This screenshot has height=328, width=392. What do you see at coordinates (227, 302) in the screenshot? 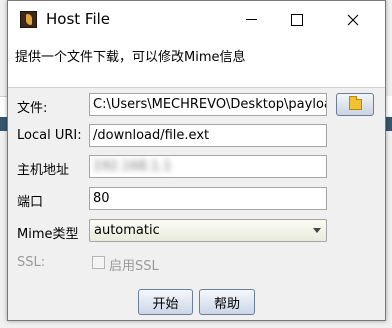
I see `help-button: 帮助` at bounding box center [227, 302].